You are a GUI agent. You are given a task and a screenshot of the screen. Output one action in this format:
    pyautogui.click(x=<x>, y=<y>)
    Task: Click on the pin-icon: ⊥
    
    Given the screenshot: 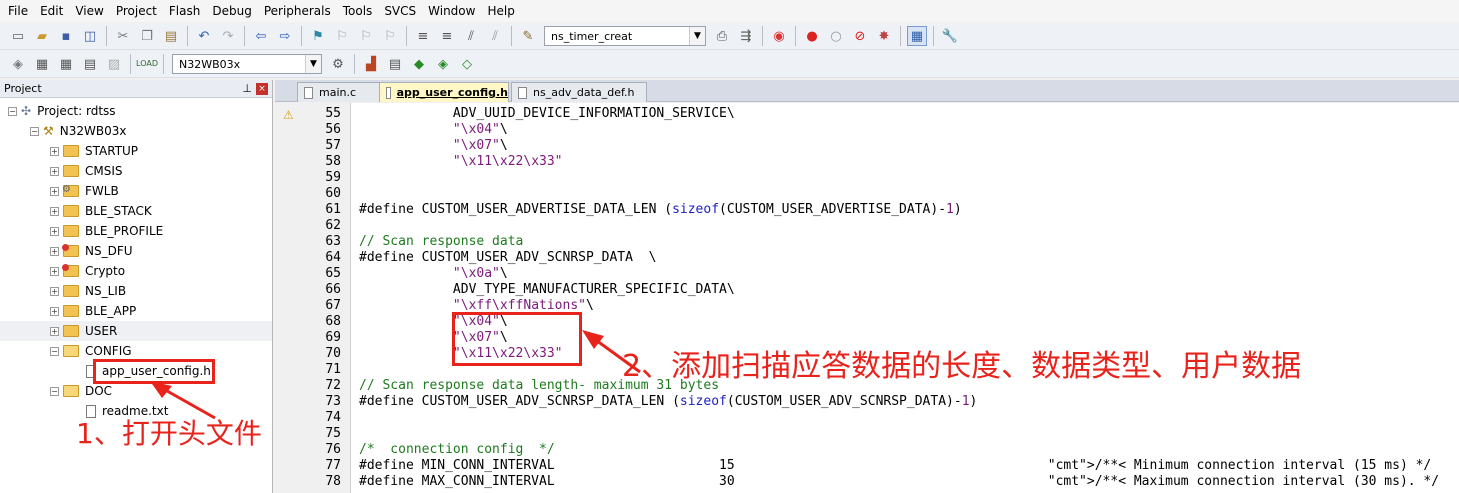 What is the action you would take?
    pyautogui.click(x=247, y=88)
    